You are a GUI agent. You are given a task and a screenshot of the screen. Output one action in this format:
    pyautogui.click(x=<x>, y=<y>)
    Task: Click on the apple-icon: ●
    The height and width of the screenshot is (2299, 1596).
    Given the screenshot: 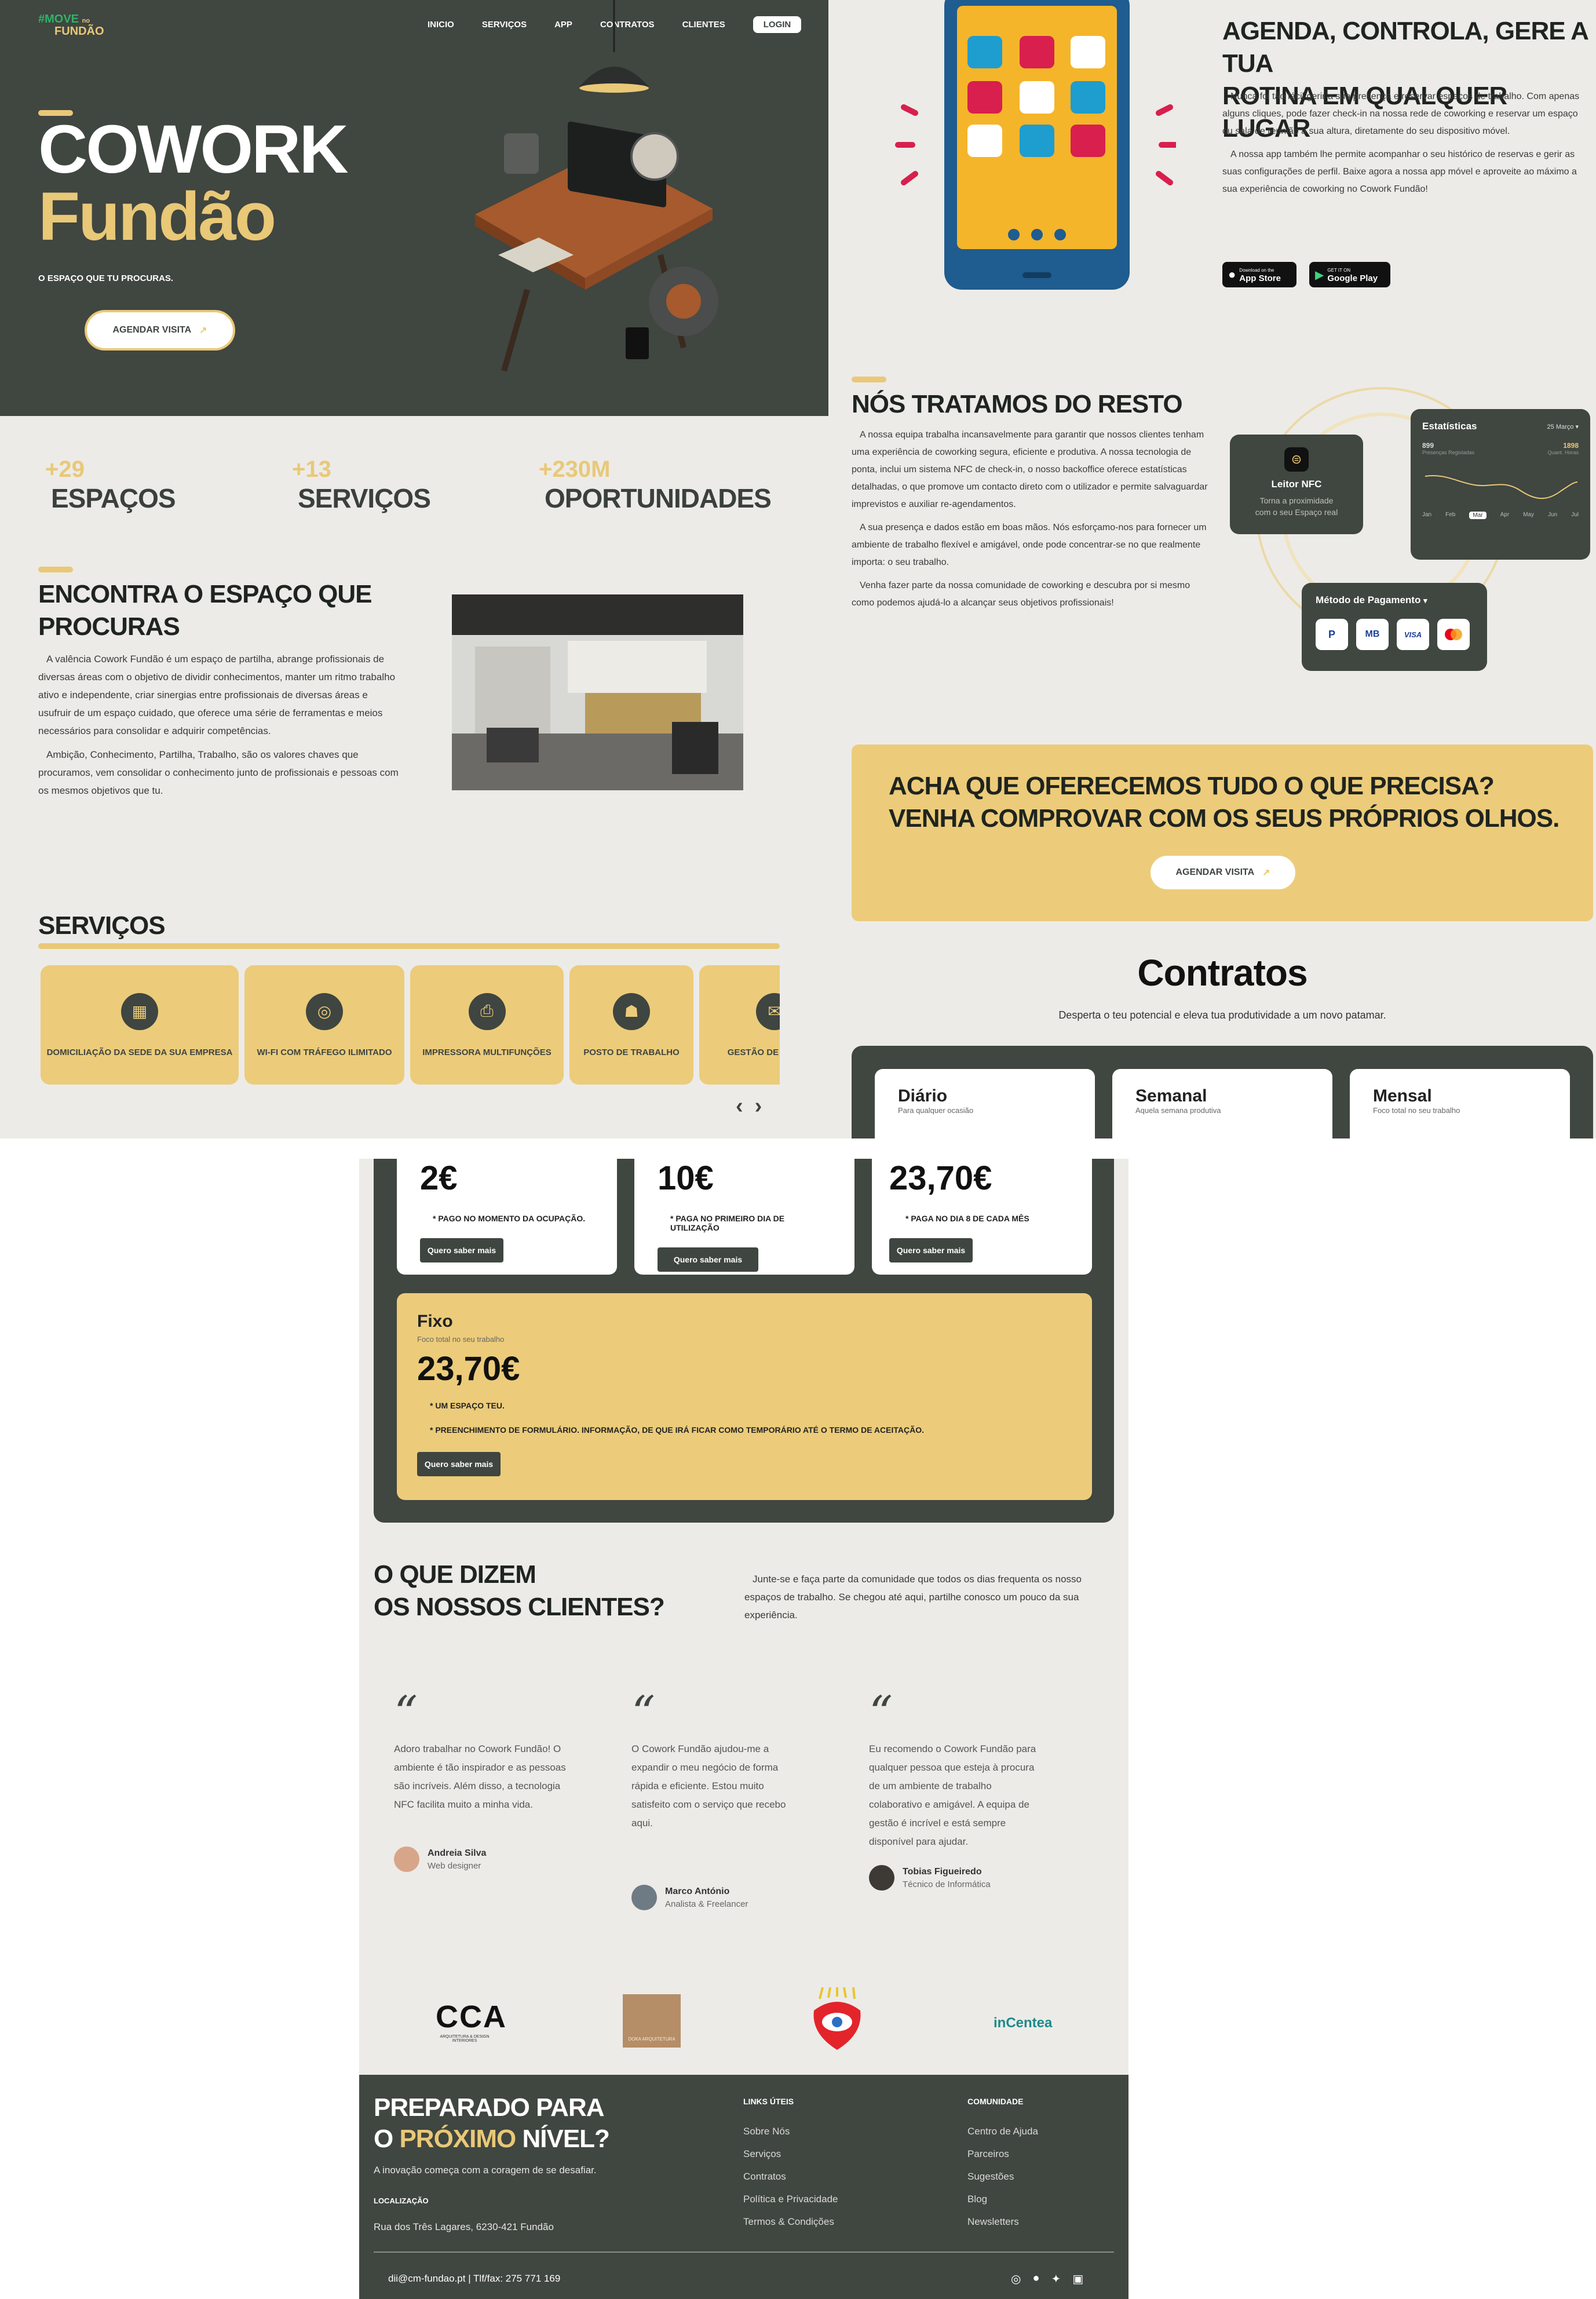 What is the action you would take?
    pyautogui.click(x=1232, y=274)
    